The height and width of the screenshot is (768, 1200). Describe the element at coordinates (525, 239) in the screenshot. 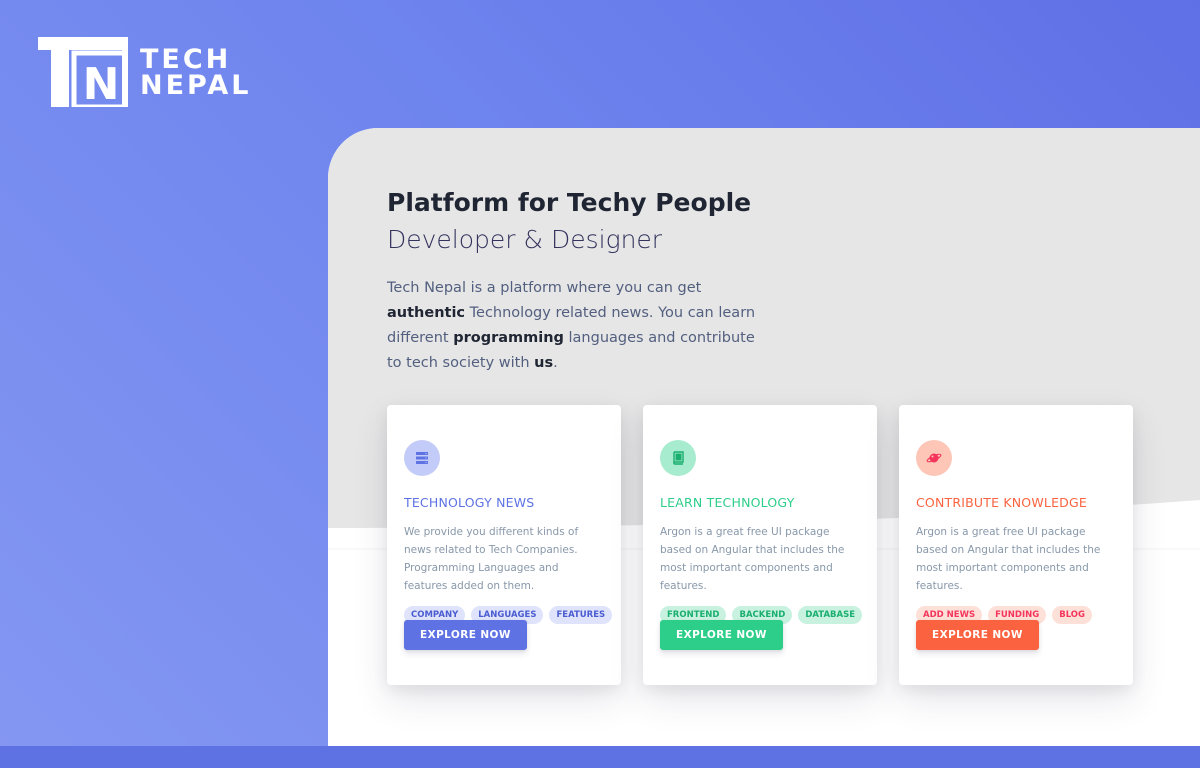

I see `hero-subtitle: Developer & Designer` at that location.